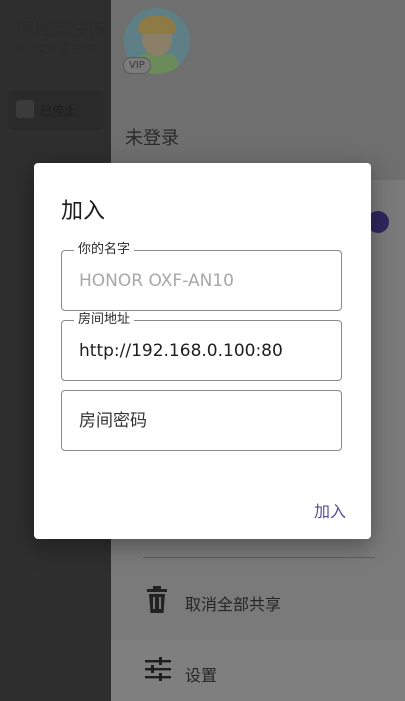 The height and width of the screenshot is (701, 405). I want to click on address-field: 房间地址, so click(201, 346).